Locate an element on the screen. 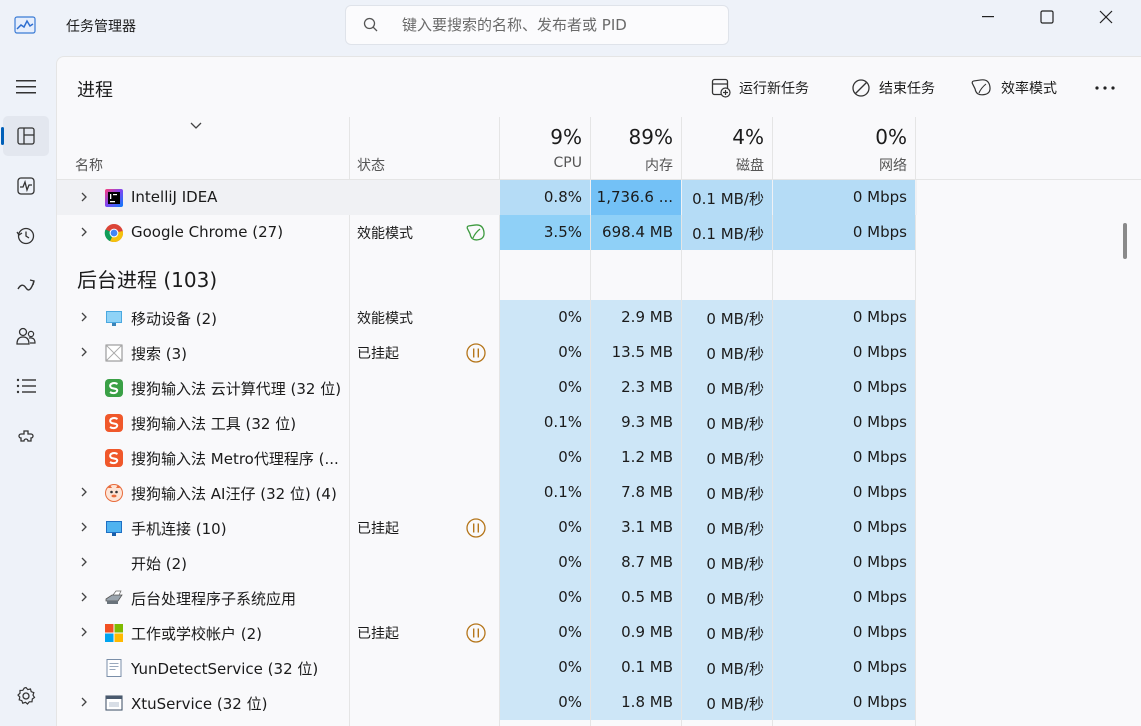 This screenshot has width=1141, height=726. nav-item-services is located at coordinates (26, 436).